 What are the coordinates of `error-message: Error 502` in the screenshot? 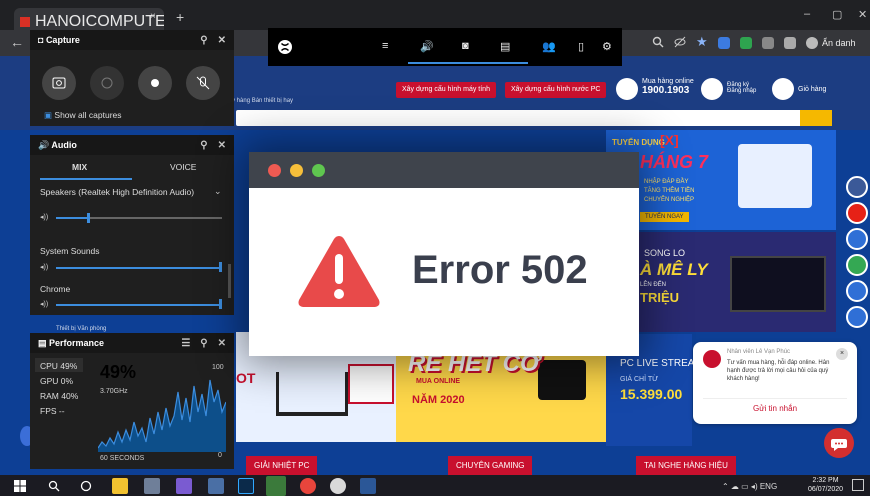 It's located at (500, 270).